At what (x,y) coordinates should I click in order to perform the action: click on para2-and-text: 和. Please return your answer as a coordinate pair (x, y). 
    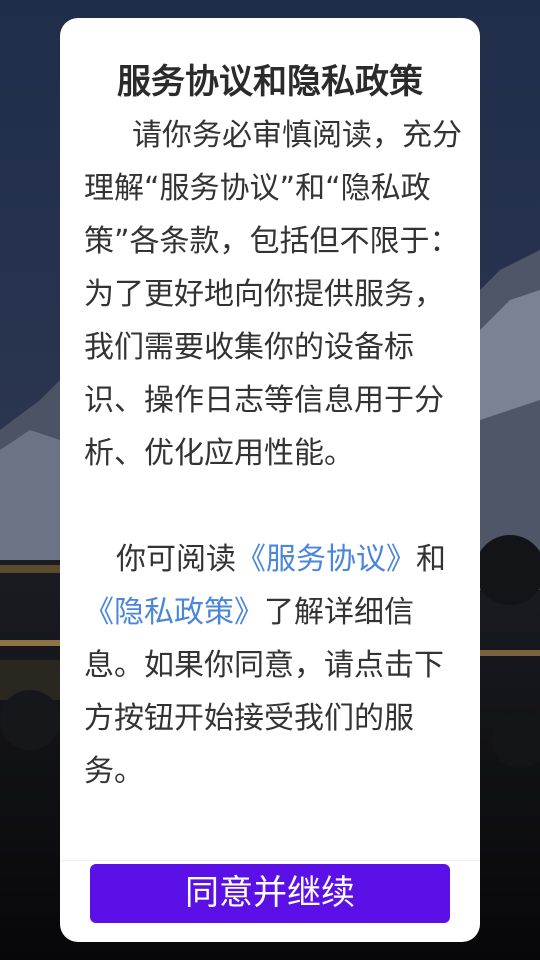
    Looking at the image, I should click on (431, 559).